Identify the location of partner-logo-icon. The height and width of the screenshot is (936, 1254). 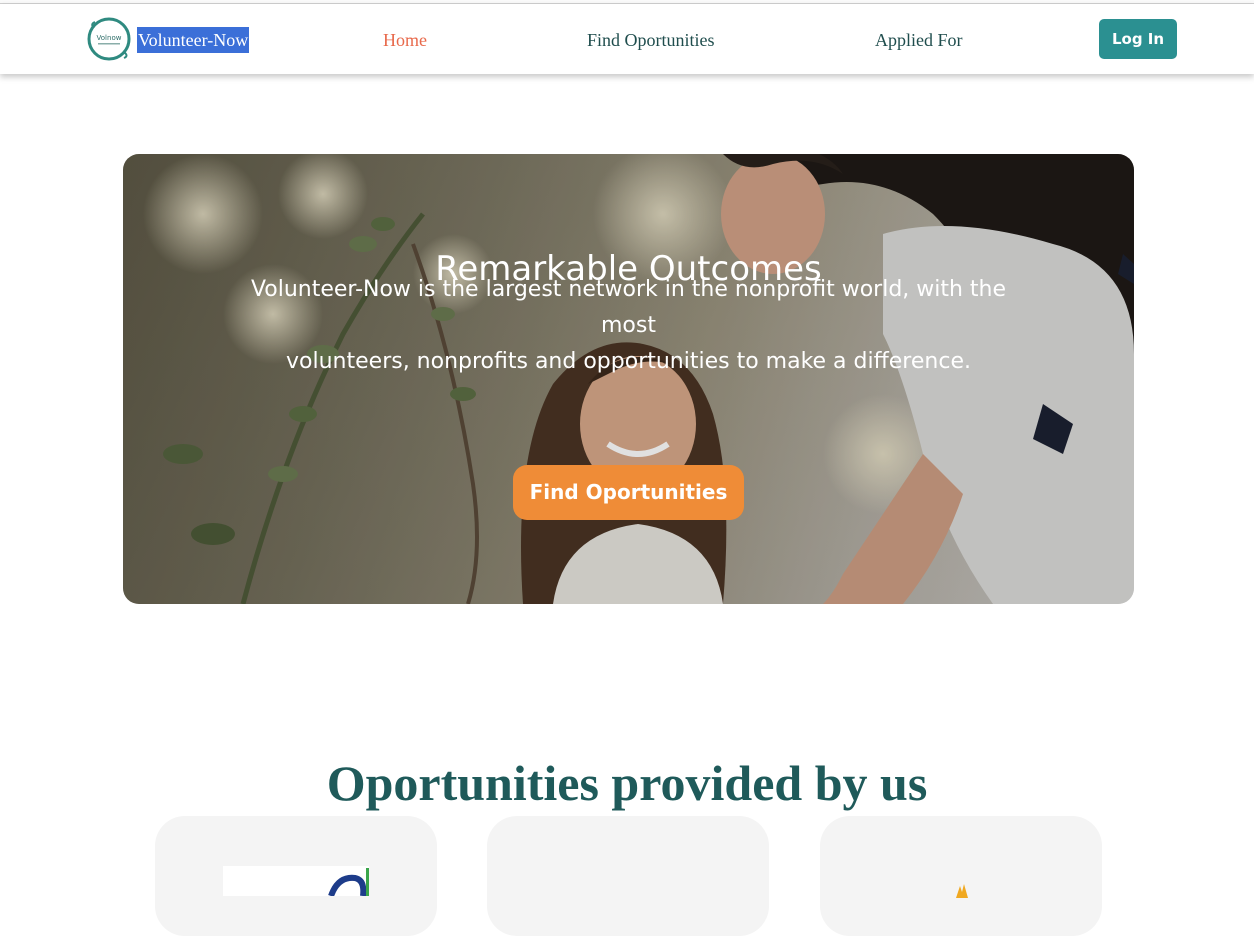
(348, 883).